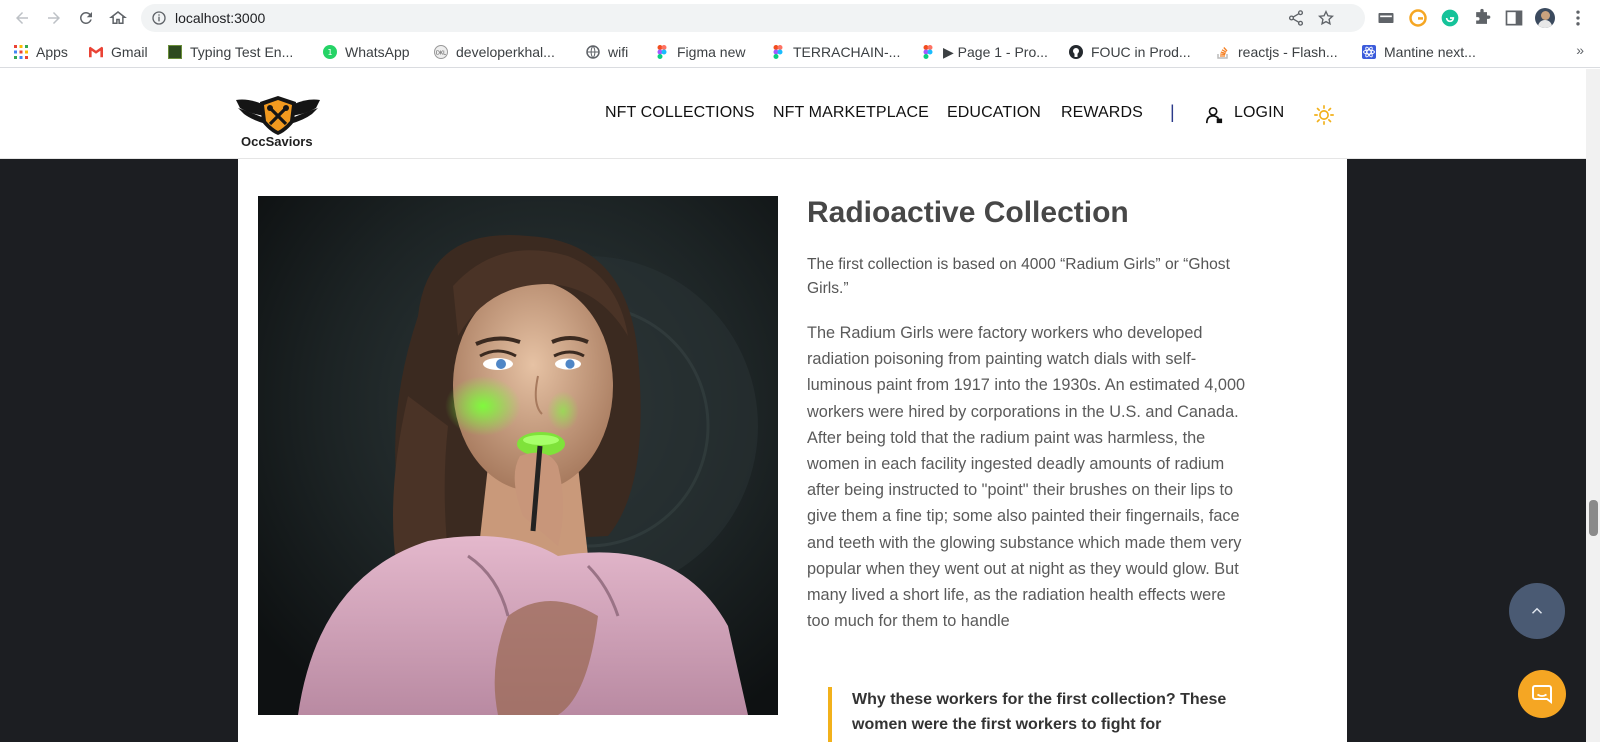 Image resolution: width=1600 pixels, height=742 pixels. What do you see at coordinates (1326, 18) in the screenshot?
I see `bookmark-star-icon` at bounding box center [1326, 18].